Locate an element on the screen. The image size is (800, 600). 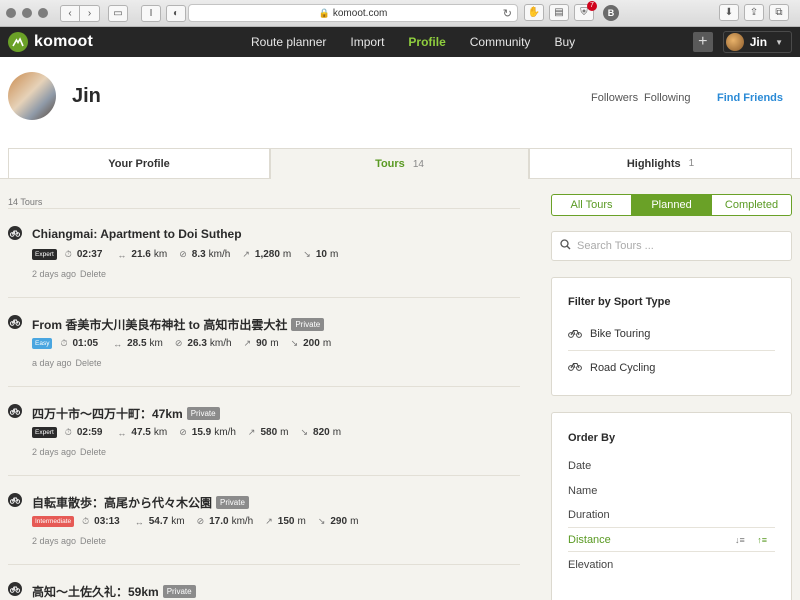
downhill-value: 200 is located at coordinates (311, 343).